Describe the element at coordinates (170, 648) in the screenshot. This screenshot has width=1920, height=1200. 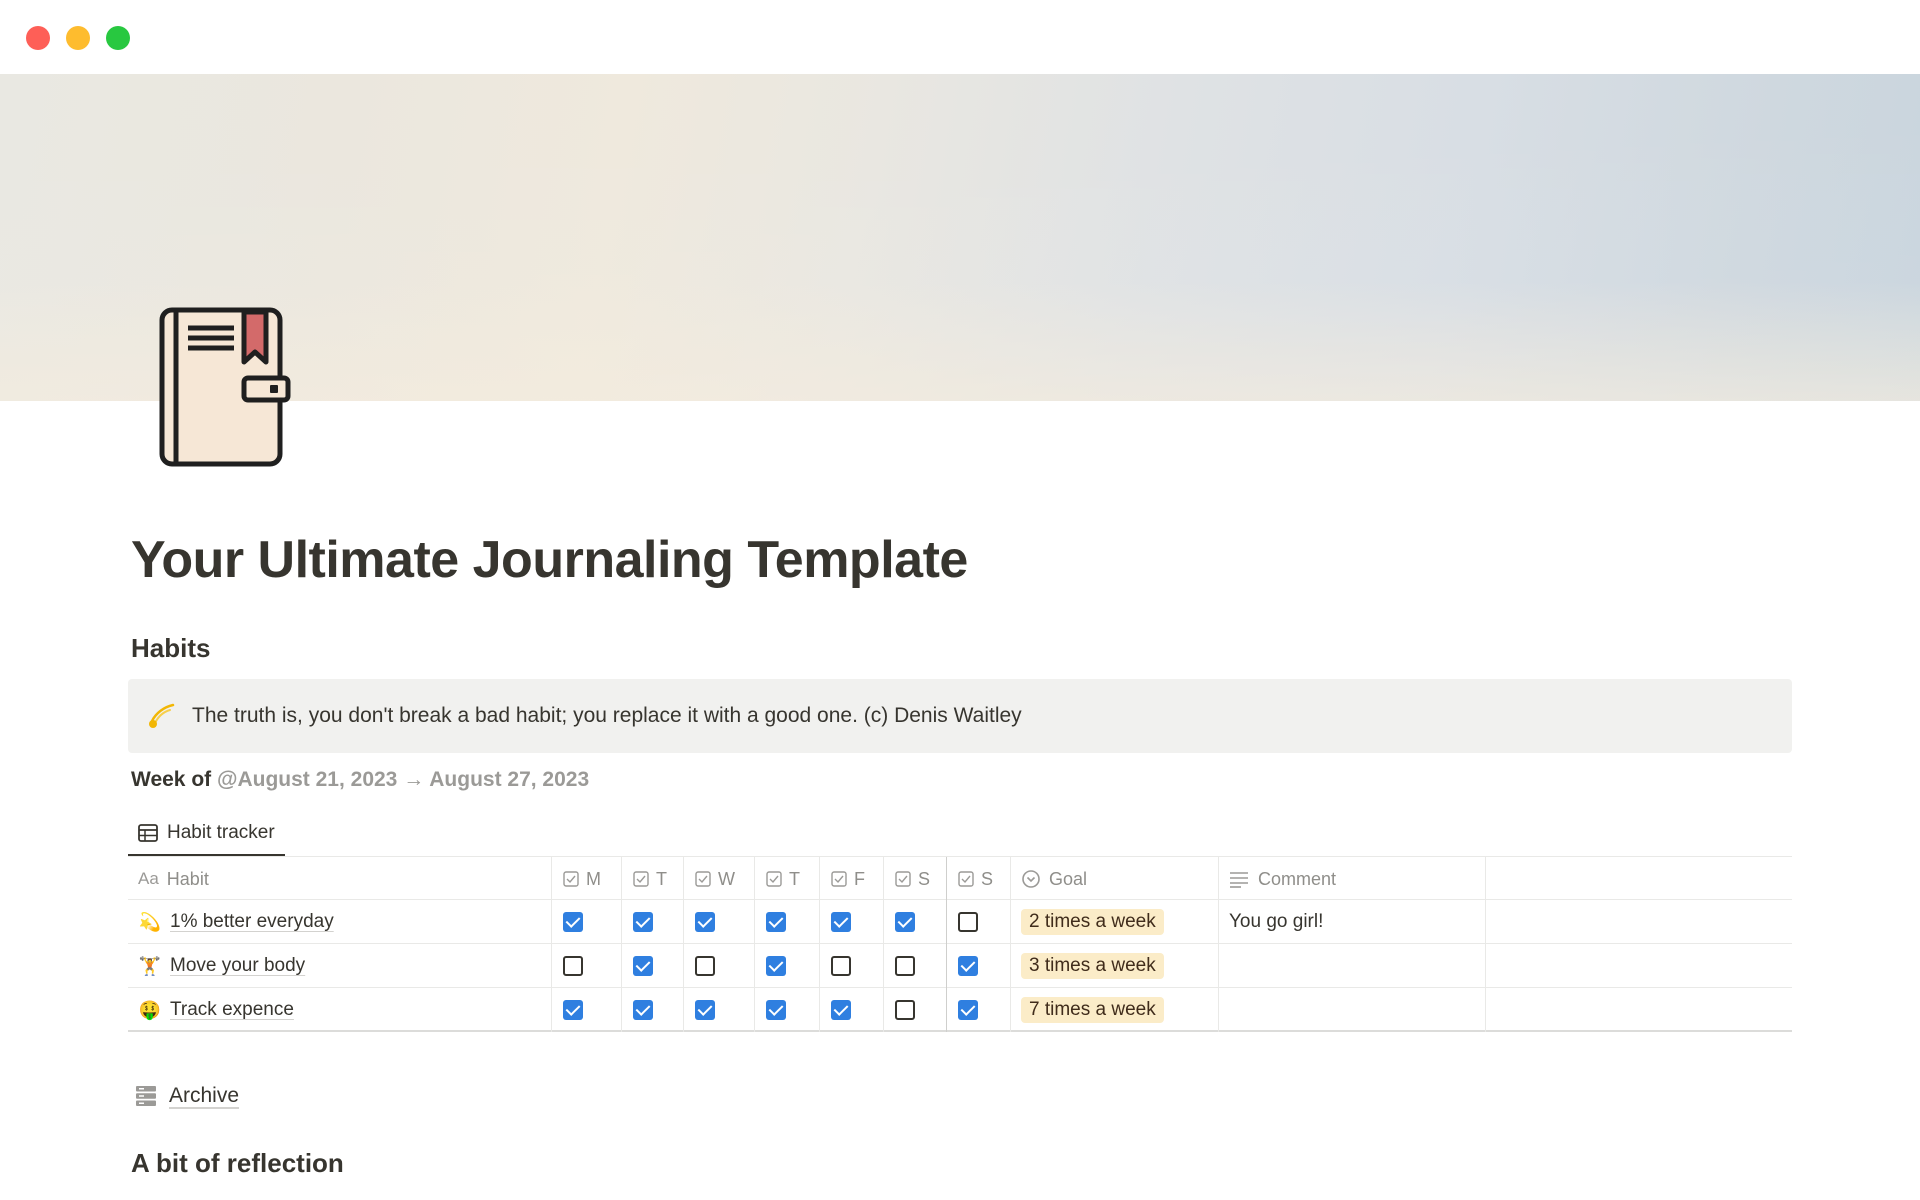
I see `habits-heading: Habits` at that location.